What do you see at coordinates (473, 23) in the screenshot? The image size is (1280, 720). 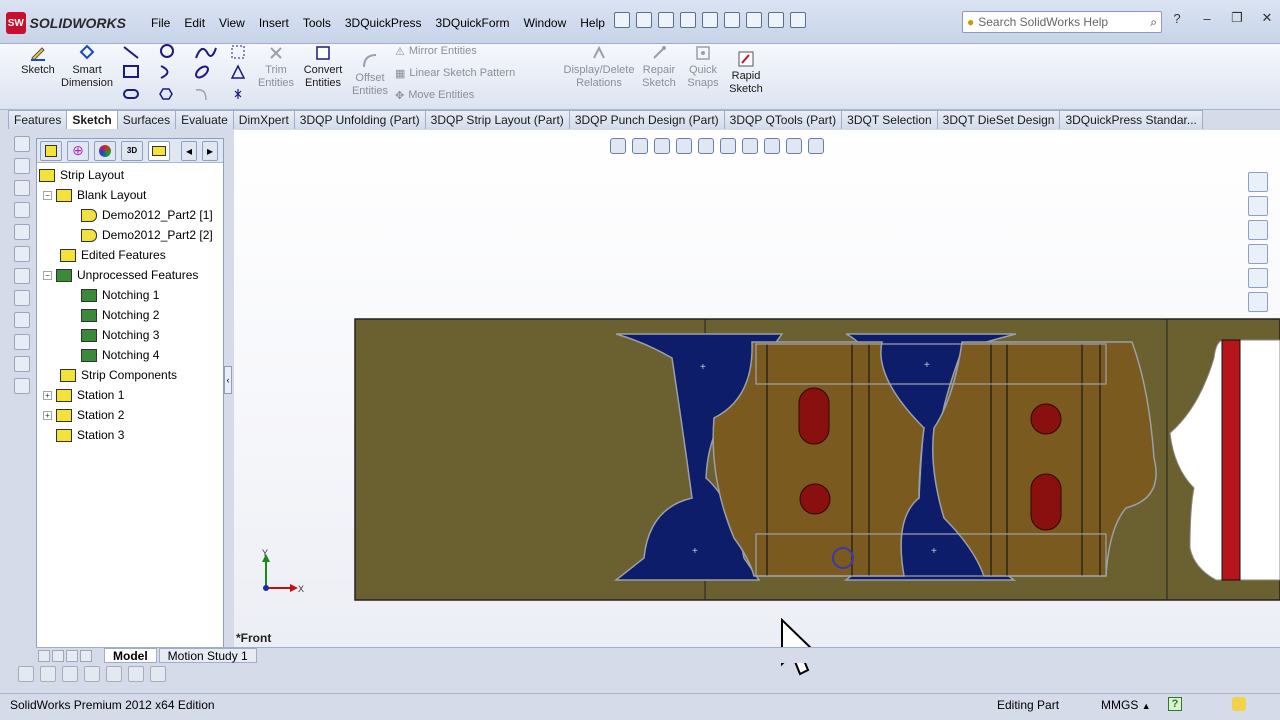 I see `menu-3dquickform: 3DQuickForm` at bounding box center [473, 23].